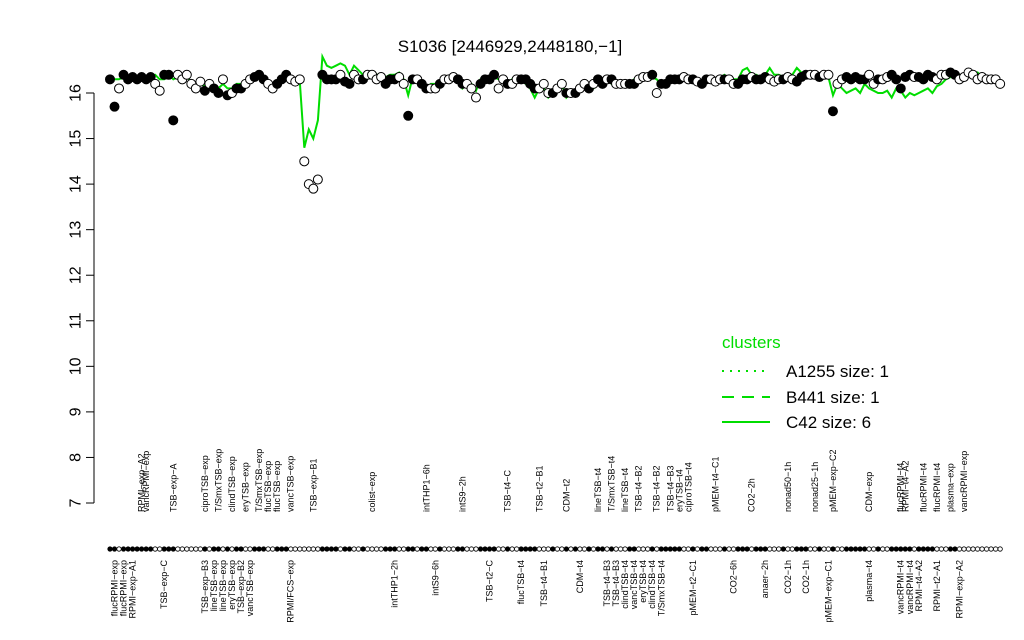  I want to click on y-axis: 7 8 9 10 11 12 13 14 15 16, so click(81, 295).